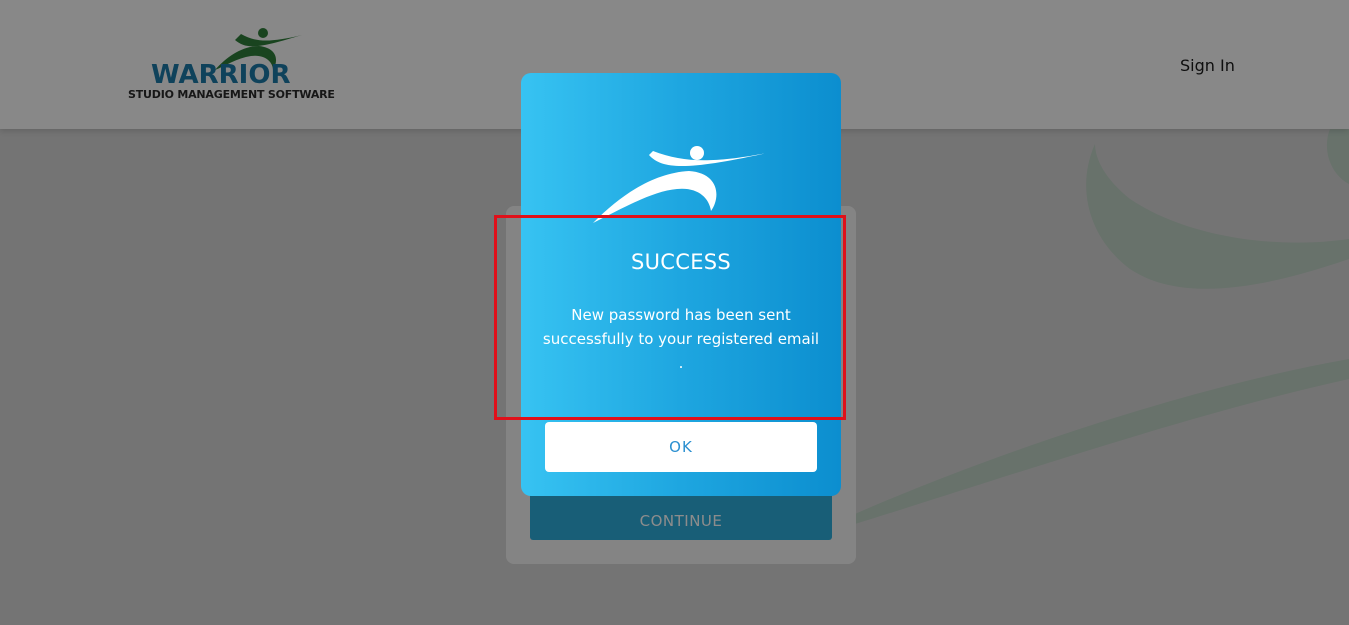  I want to click on dialog-title: SUCCESS, so click(681, 262).